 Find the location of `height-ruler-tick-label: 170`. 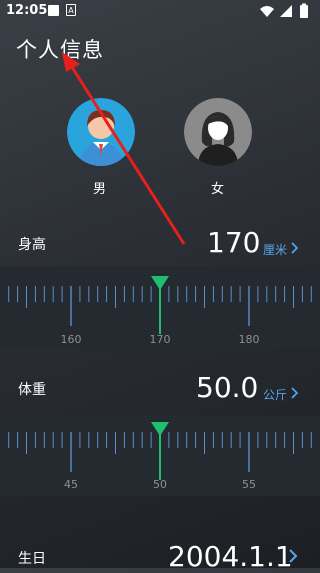

height-ruler-tick-label: 170 is located at coordinates (160, 339).